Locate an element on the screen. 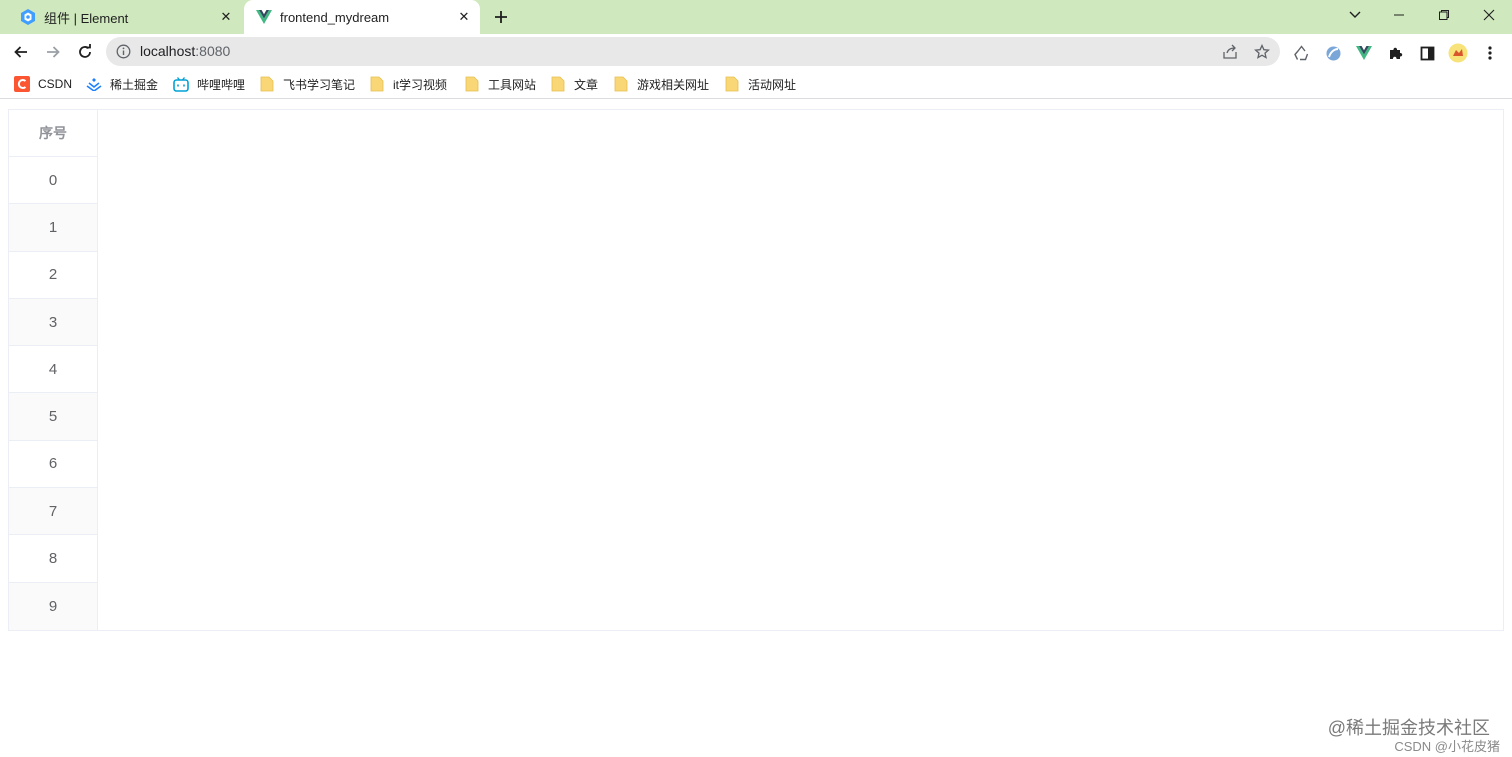 The image size is (1512, 757). tab-search-button is located at coordinates (1355, 15).